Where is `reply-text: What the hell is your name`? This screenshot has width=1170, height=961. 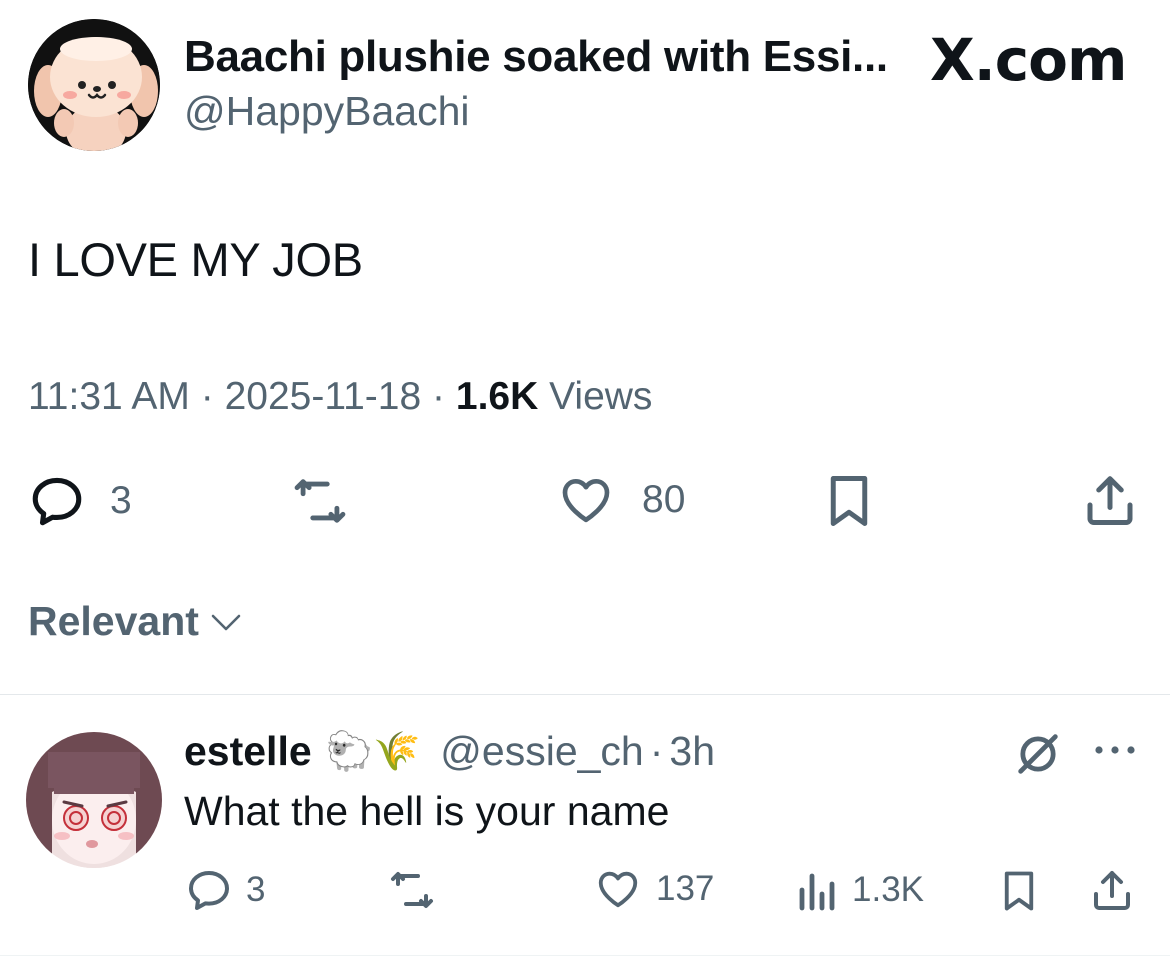 reply-text: What the hell is your name is located at coordinates (427, 811).